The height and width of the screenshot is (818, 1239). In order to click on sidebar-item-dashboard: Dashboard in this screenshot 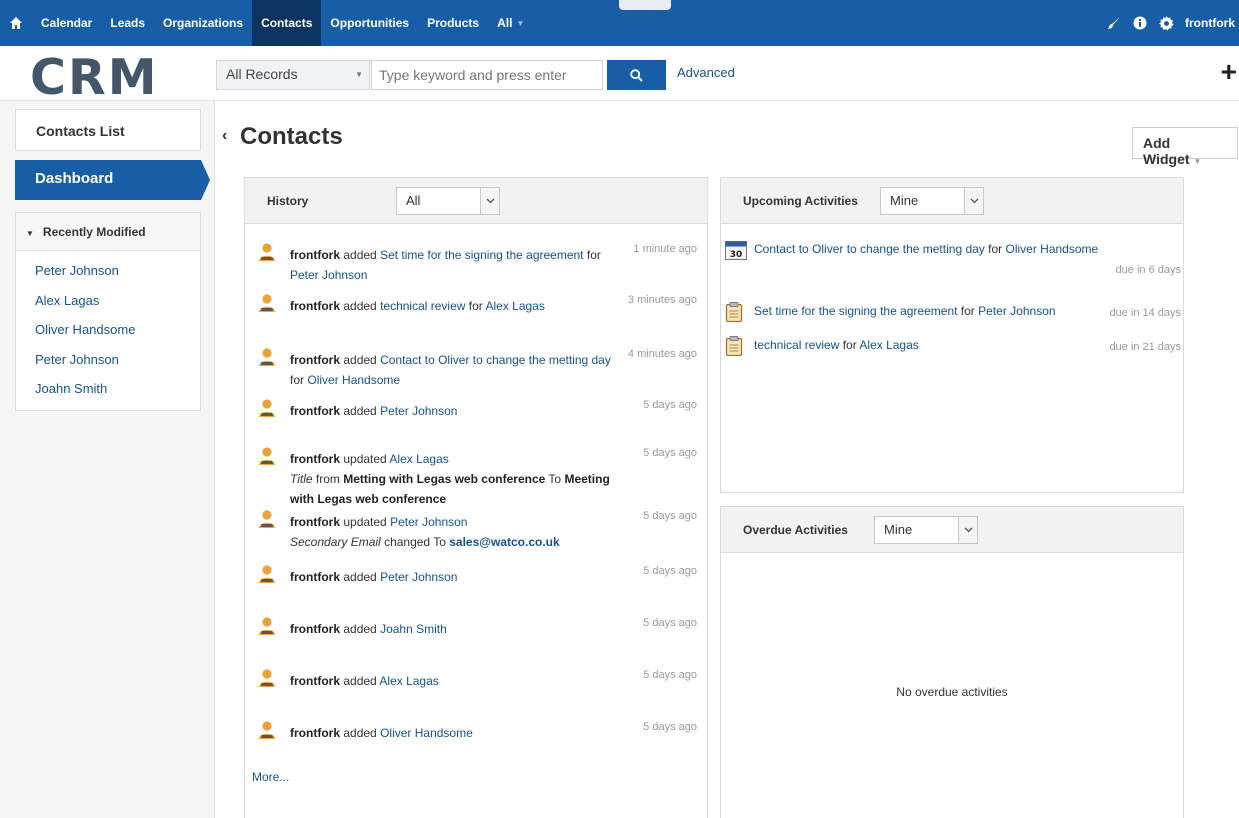, I will do `click(112, 180)`.